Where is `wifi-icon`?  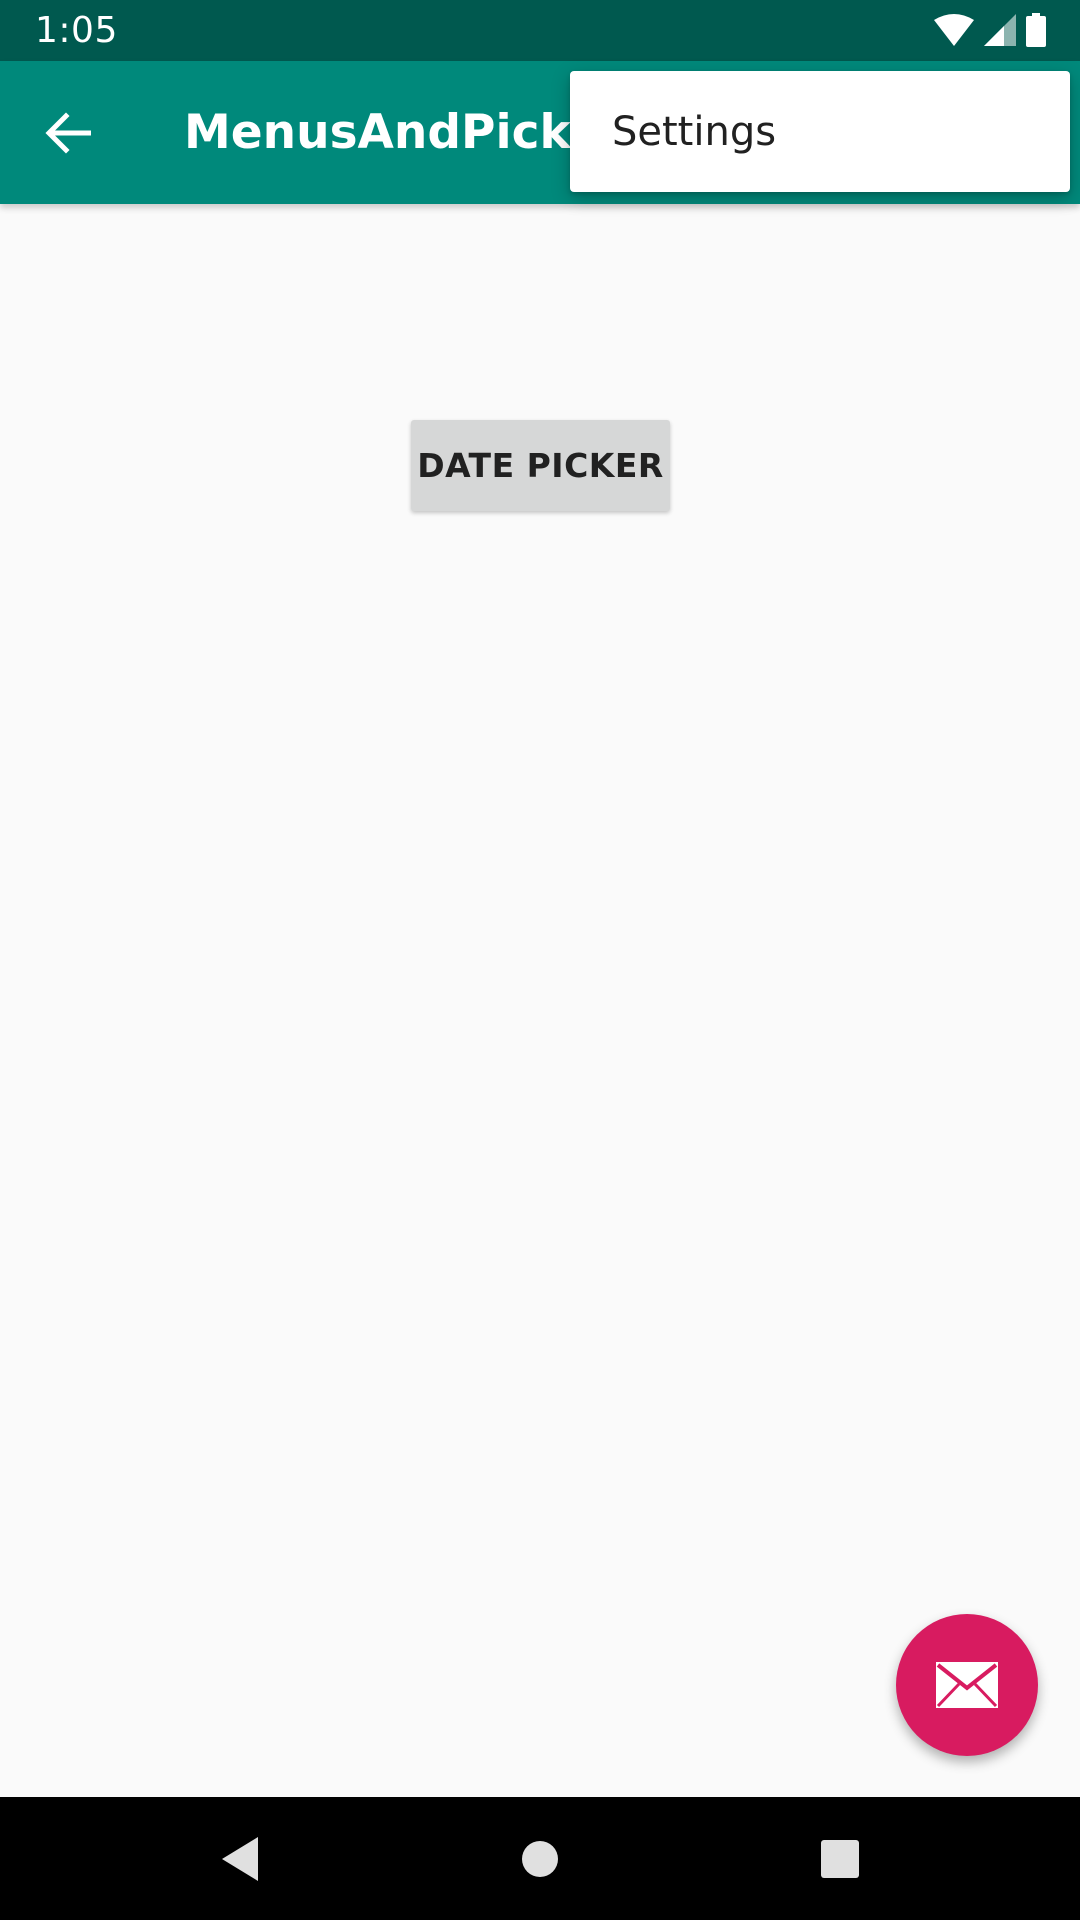 wifi-icon is located at coordinates (954, 30).